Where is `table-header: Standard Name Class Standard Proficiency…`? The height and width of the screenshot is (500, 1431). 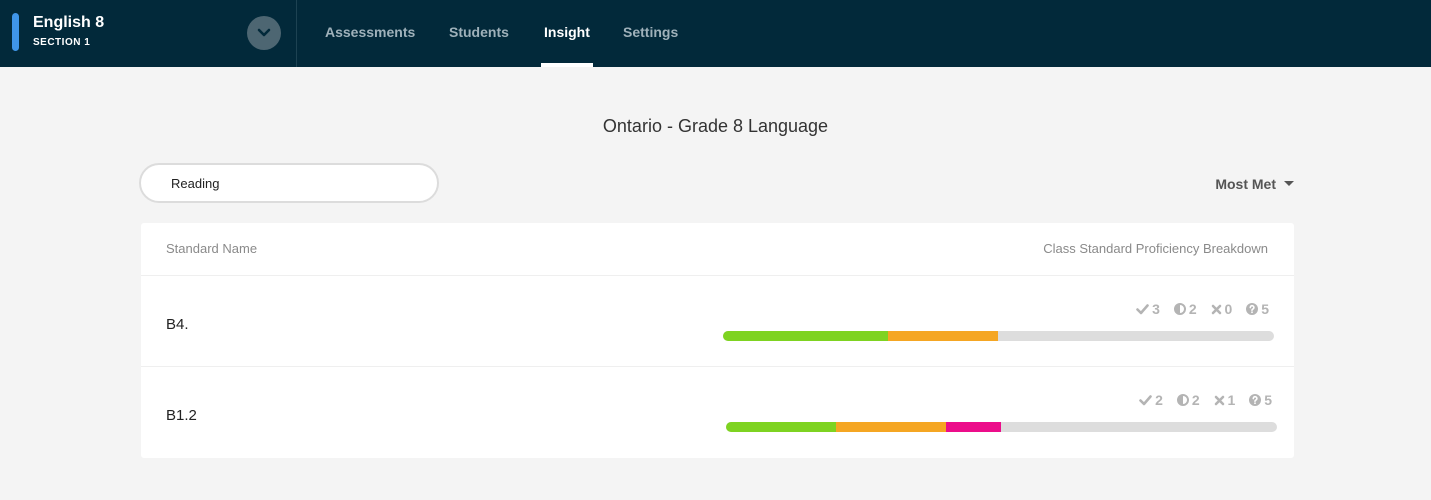
table-header: Standard Name Class Standard Proficiency… is located at coordinates (717, 249).